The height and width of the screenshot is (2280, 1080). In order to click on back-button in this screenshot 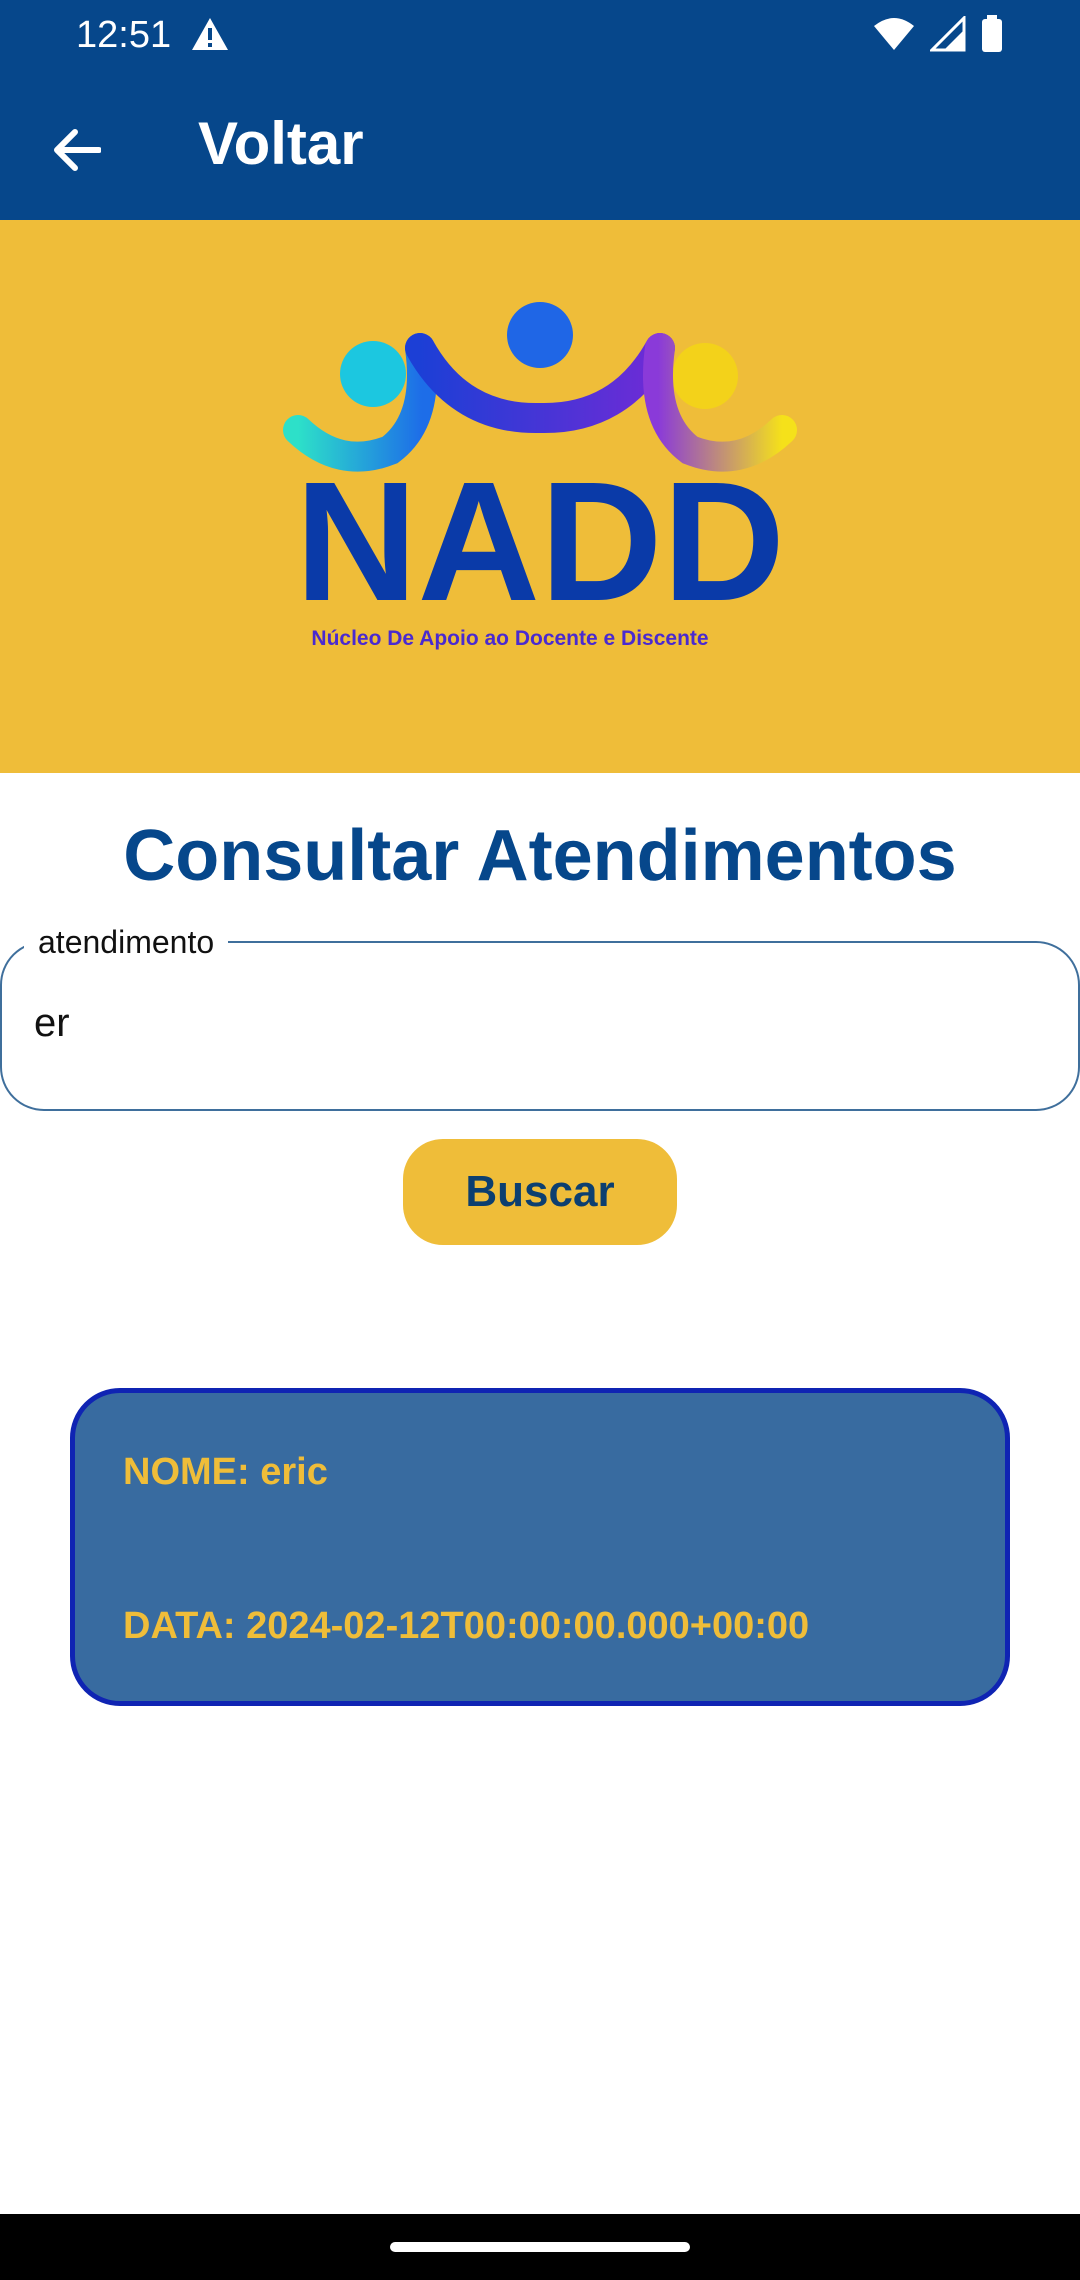, I will do `click(76, 150)`.